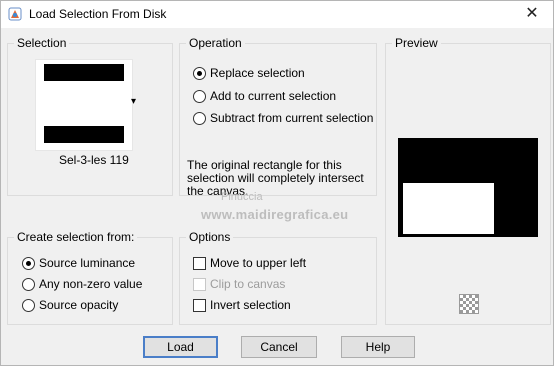 Image resolution: width=554 pixels, height=366 pixels. I want to click on preview-group-label: Preview, so click(416, 43).